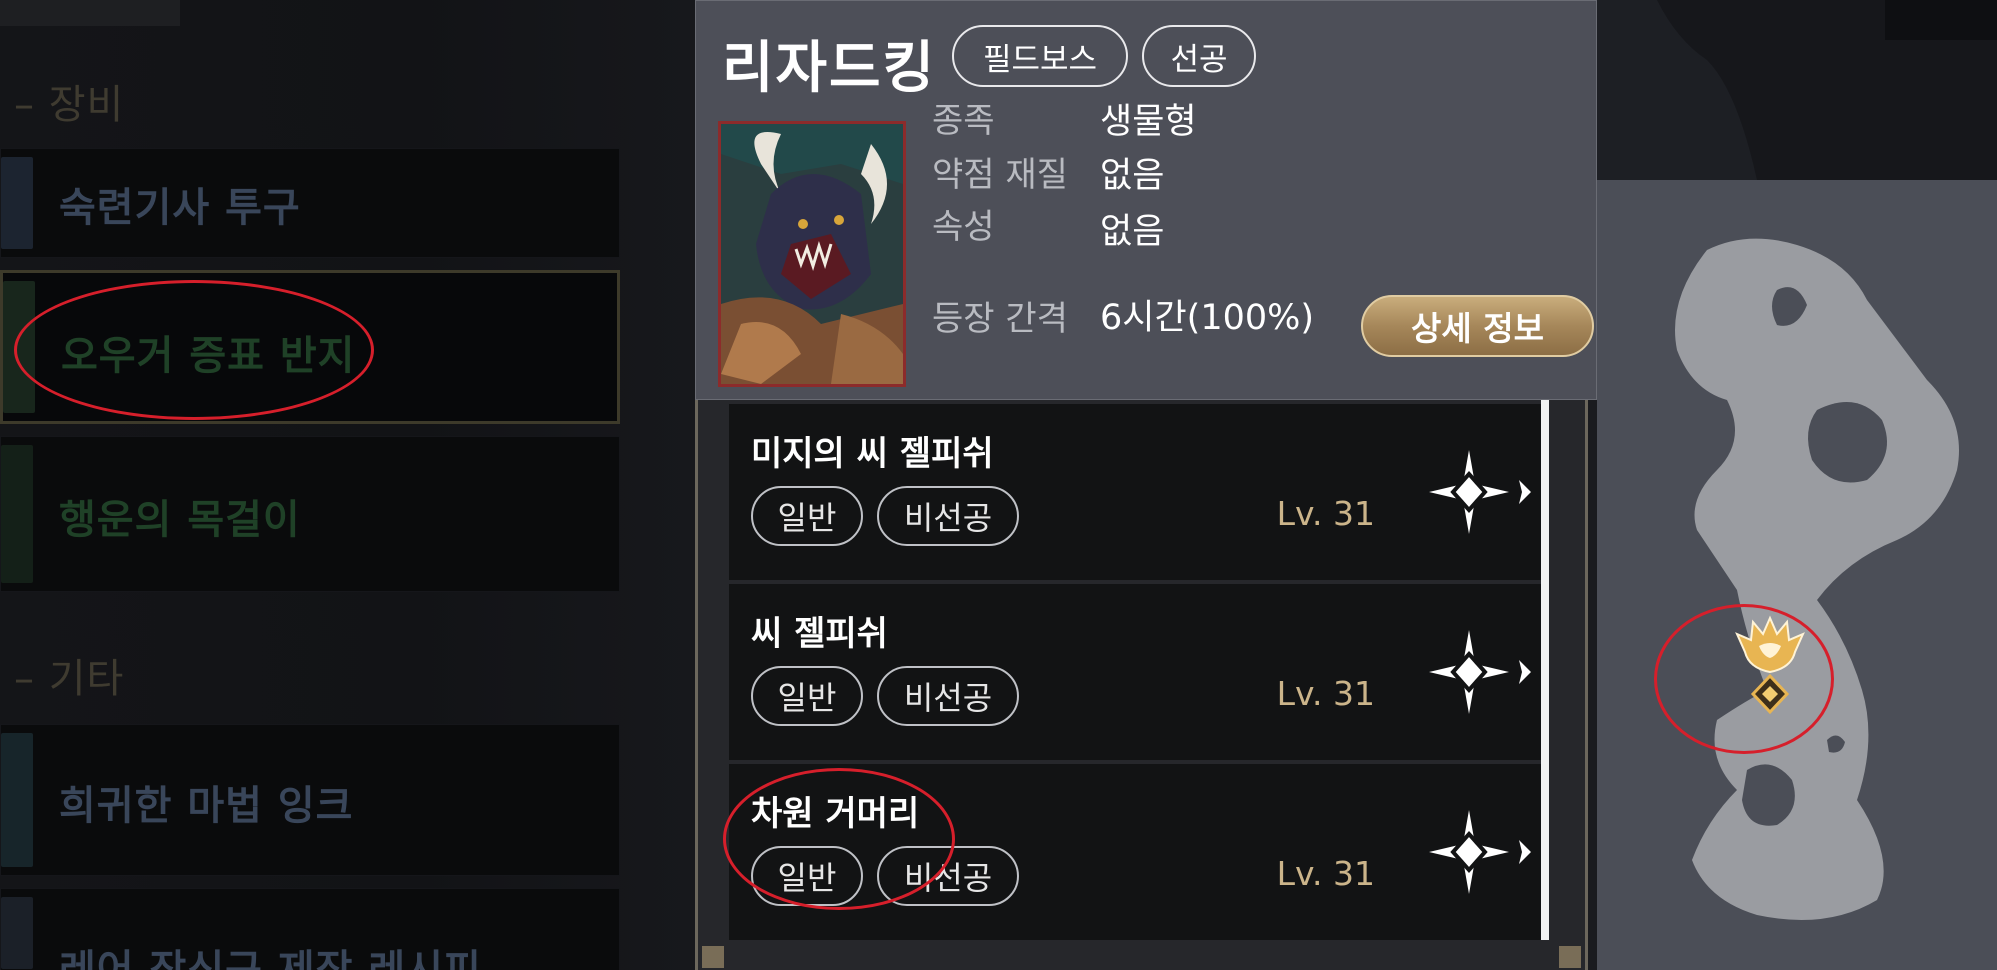 Image resolution: width=1997 pixels, height=970 pixels. I want to click on attr-label-race: 종족, so click(963, 121).